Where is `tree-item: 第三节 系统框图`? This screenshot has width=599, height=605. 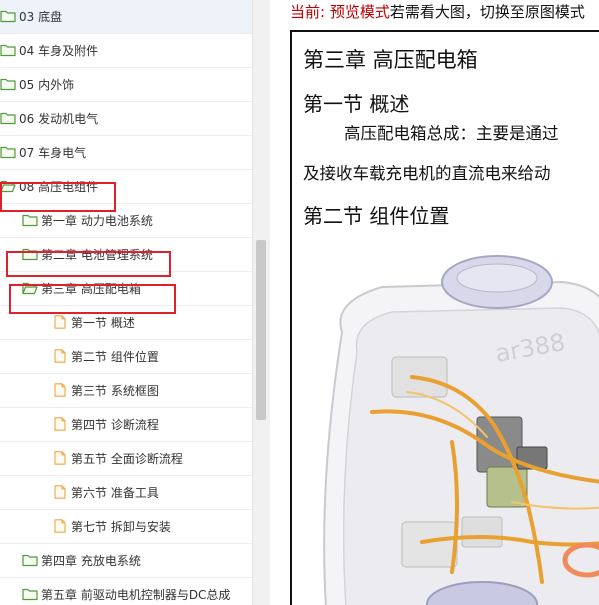
tree-item: 第三节 系统框图 is located at coordinates (126, 391).